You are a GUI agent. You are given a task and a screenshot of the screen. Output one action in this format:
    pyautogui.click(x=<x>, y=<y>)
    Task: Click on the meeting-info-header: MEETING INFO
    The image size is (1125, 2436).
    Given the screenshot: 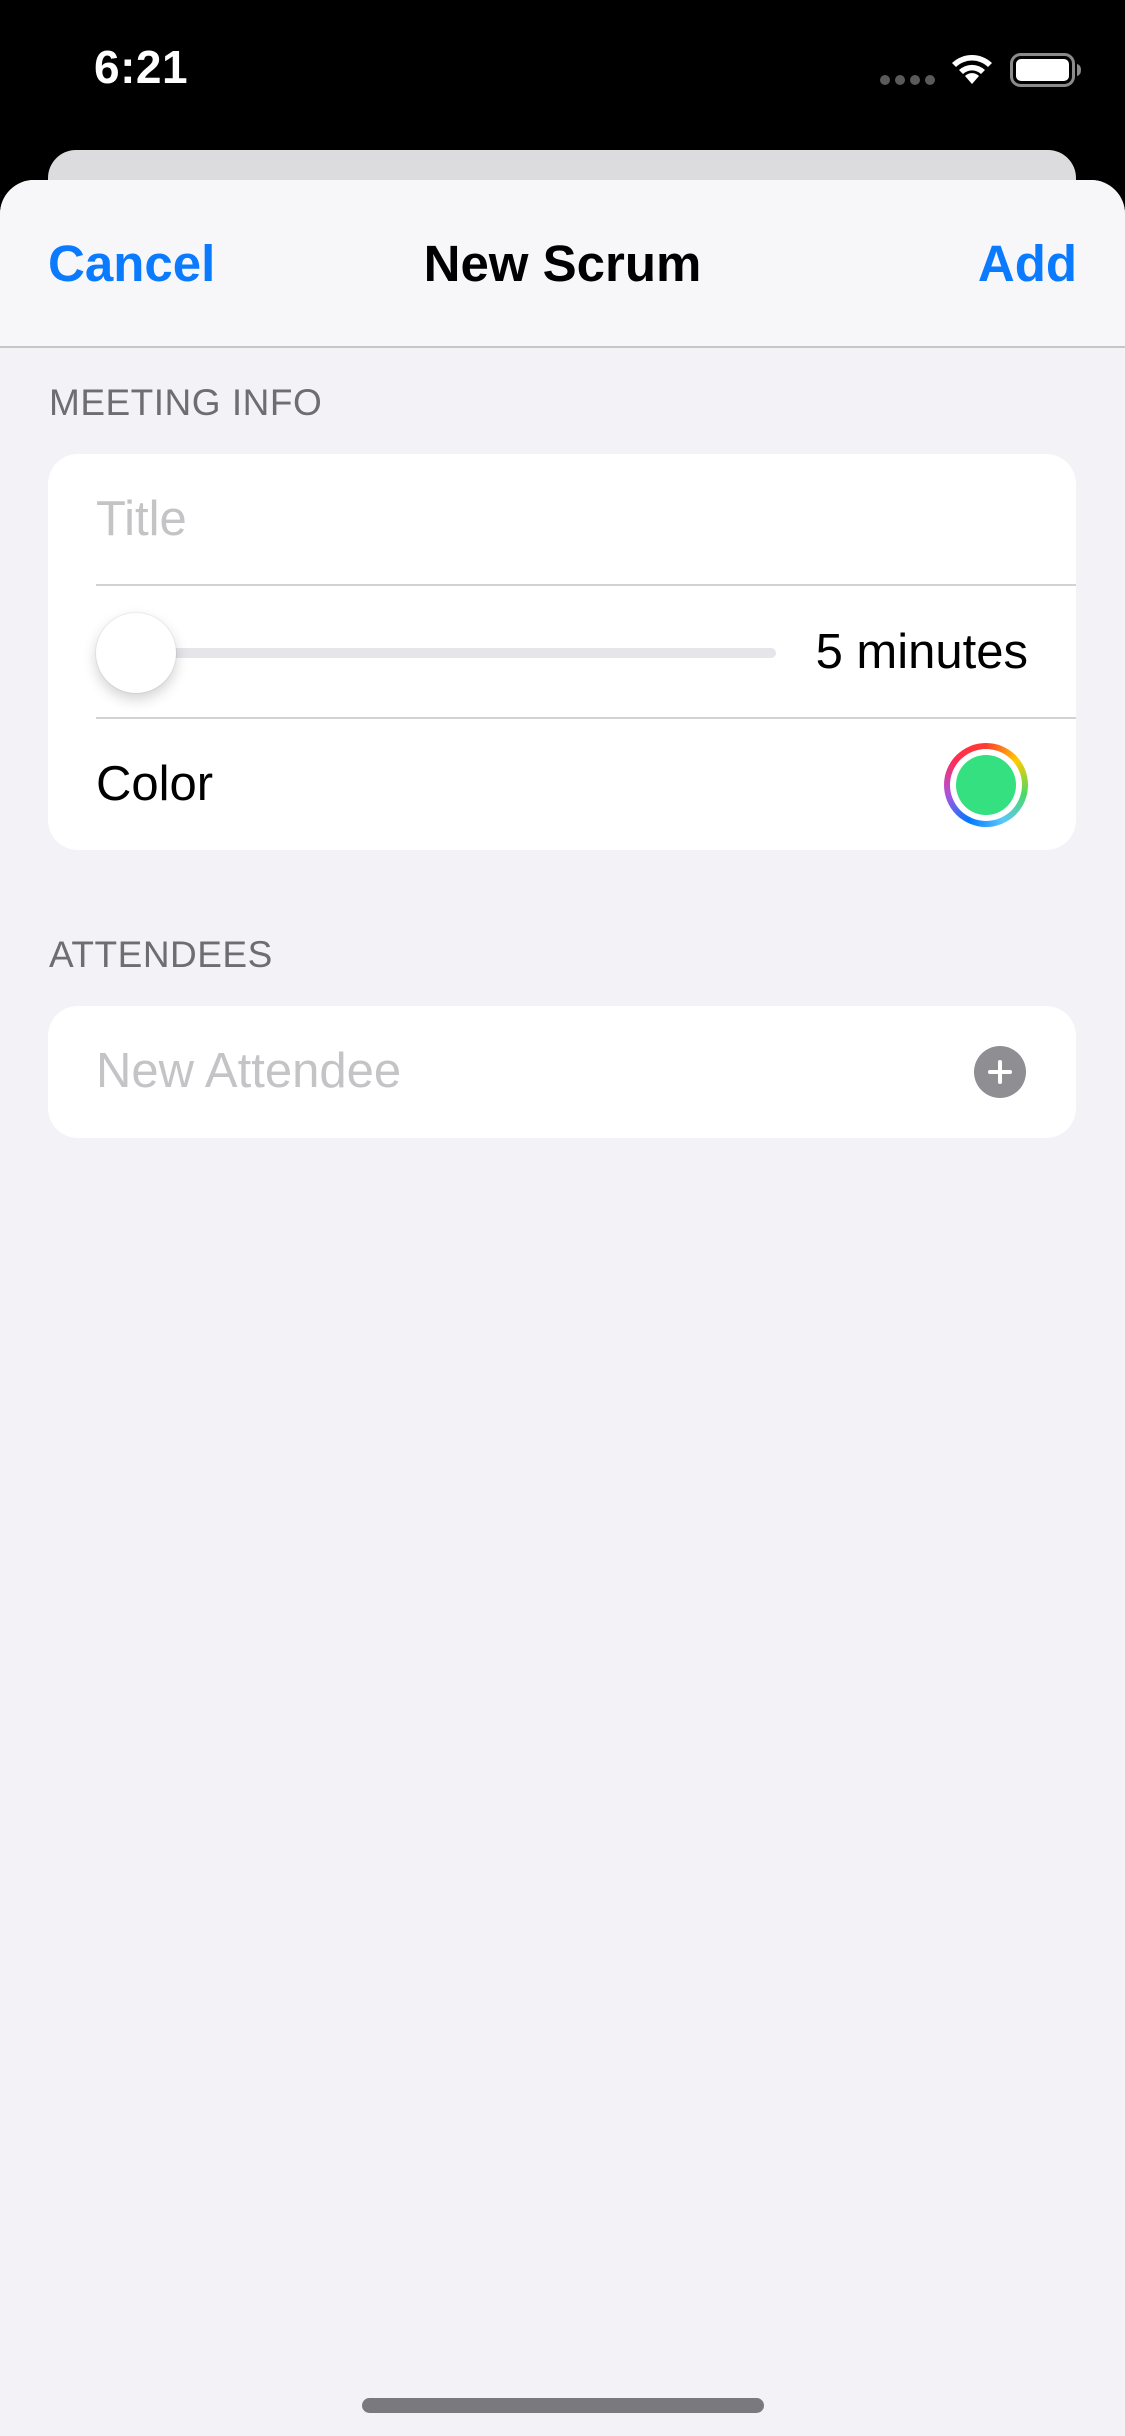 What is the action you would take?
    pyautogui.click(x=186, y=402)
    